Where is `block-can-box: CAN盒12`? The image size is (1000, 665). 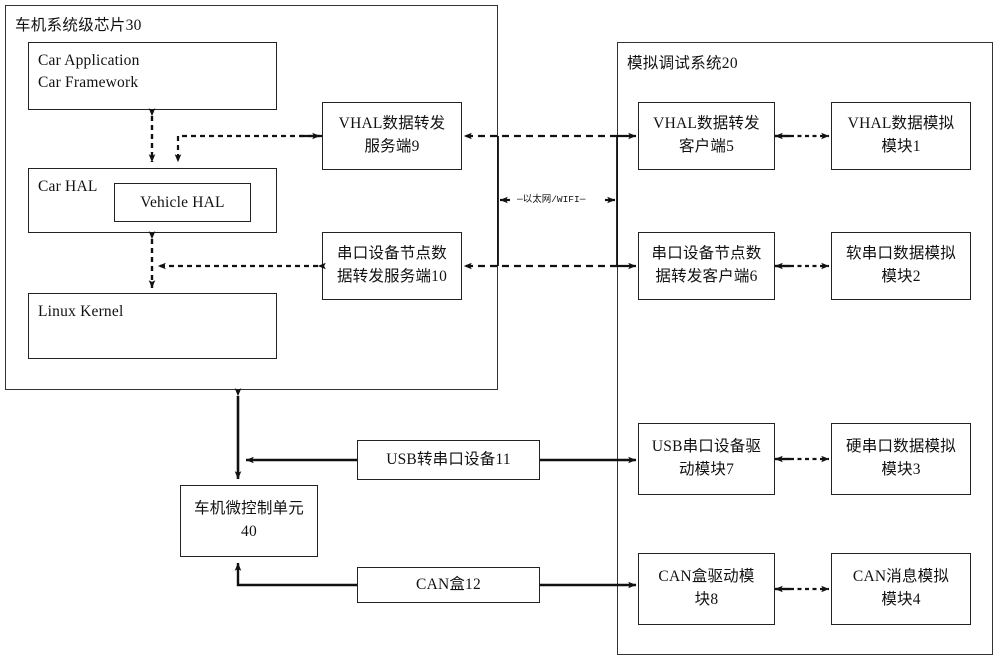 block-can-box: CAN盒12 is located at coordinates (448, 585).